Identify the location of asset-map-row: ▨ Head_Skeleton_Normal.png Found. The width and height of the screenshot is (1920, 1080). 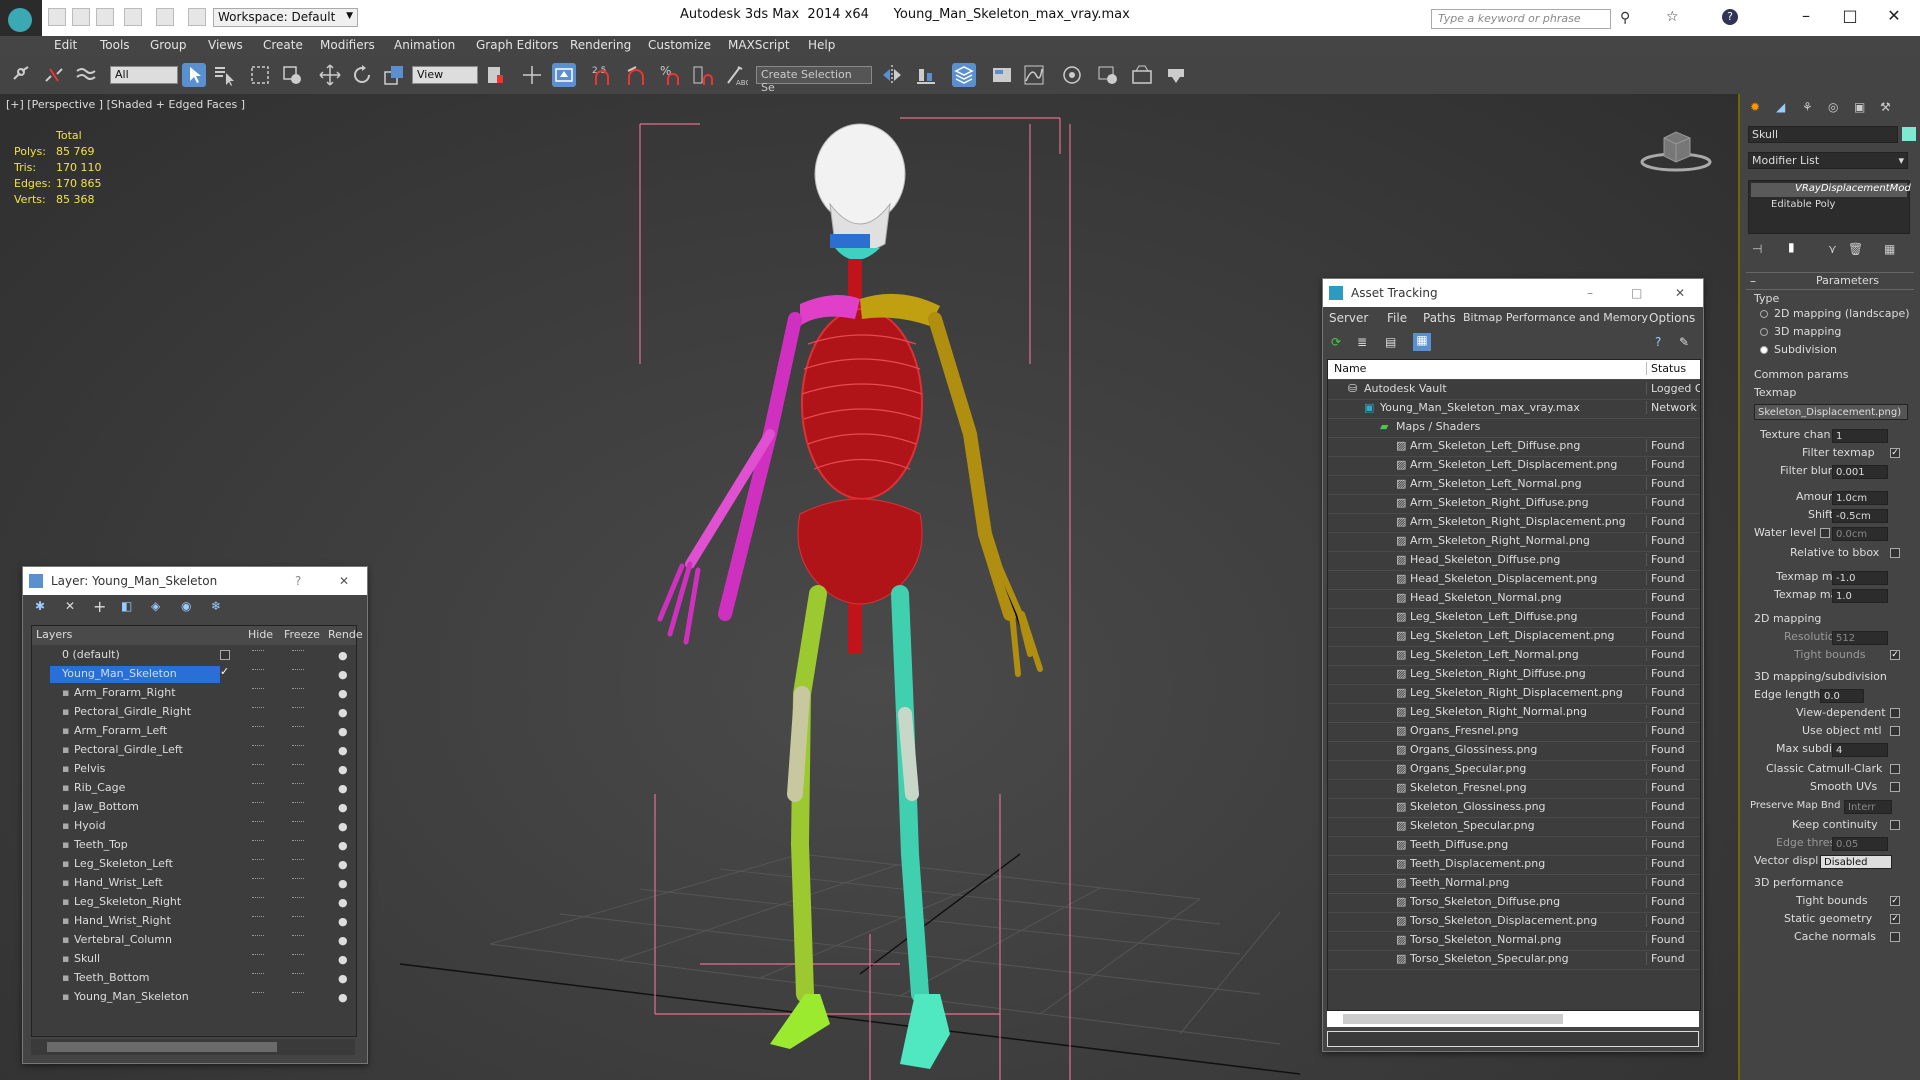
(1514, 599).